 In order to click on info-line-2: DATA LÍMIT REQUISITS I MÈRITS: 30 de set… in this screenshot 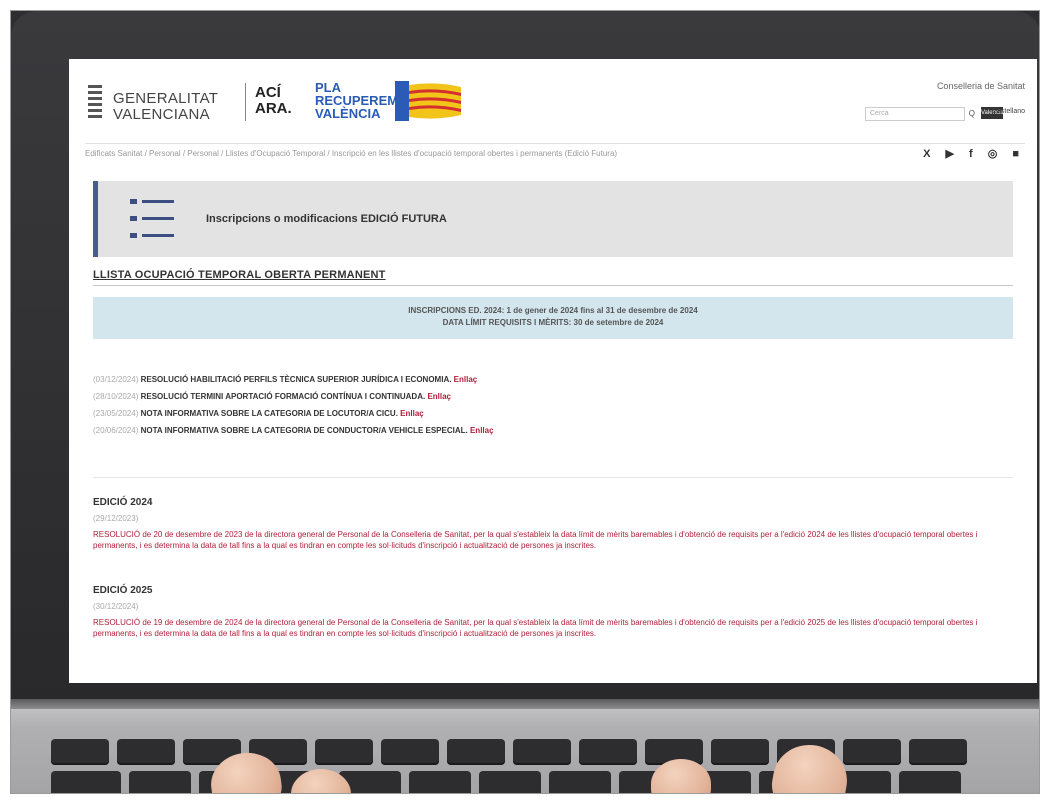, I will do `click(553, 322)`.